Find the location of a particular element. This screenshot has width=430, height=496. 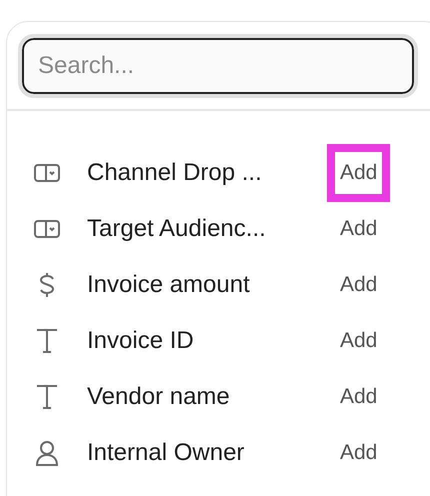

field-name: Invoice amount is located at coordinates (169, 285).